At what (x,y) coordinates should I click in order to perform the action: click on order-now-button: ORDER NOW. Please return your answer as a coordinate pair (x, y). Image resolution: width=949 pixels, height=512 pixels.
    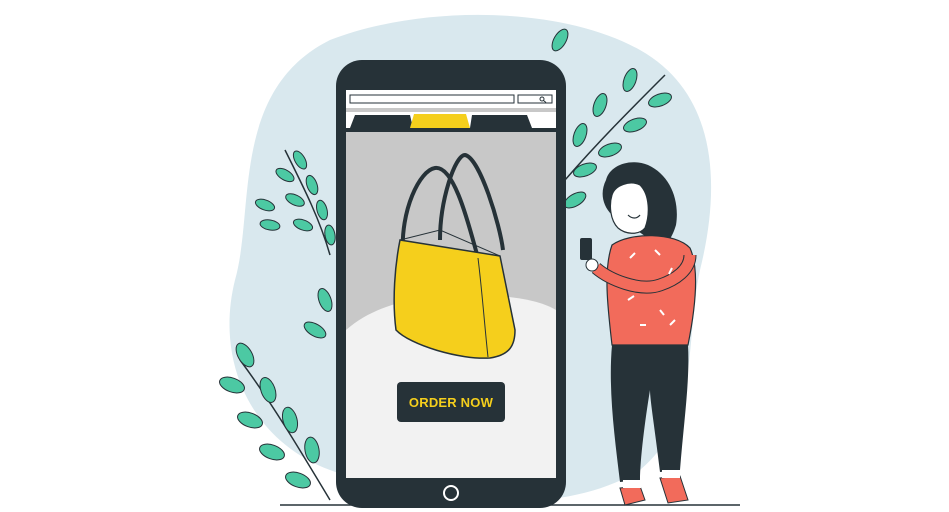
    Looking at the image, I should click on (451, 402).